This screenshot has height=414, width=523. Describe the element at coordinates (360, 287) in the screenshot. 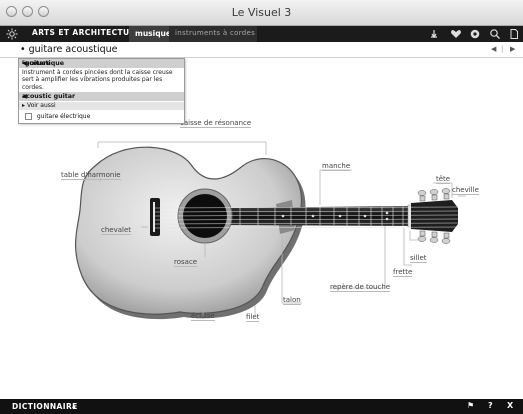

I see `label-repere-de-touche: repère de touche` at that location.